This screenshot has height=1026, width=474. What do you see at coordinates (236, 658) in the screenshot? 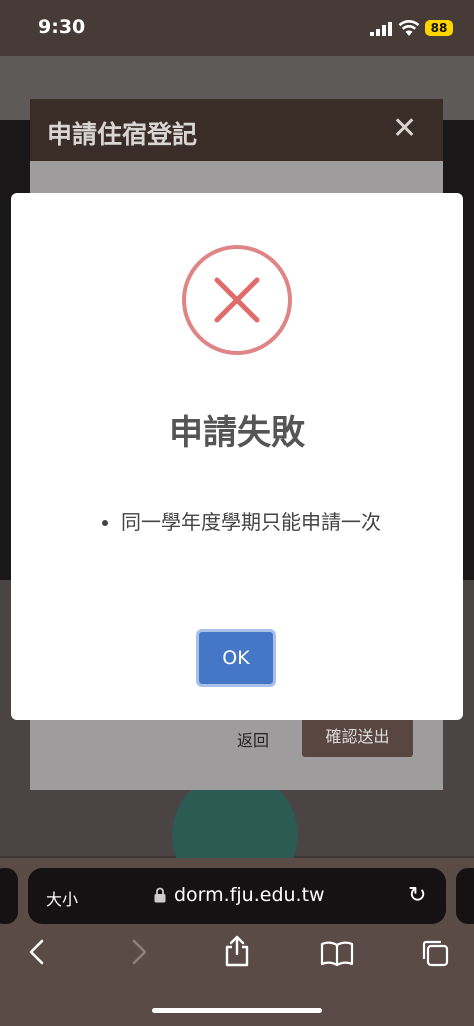
I see `ok-button: OK` at bounding box center [236, 658].